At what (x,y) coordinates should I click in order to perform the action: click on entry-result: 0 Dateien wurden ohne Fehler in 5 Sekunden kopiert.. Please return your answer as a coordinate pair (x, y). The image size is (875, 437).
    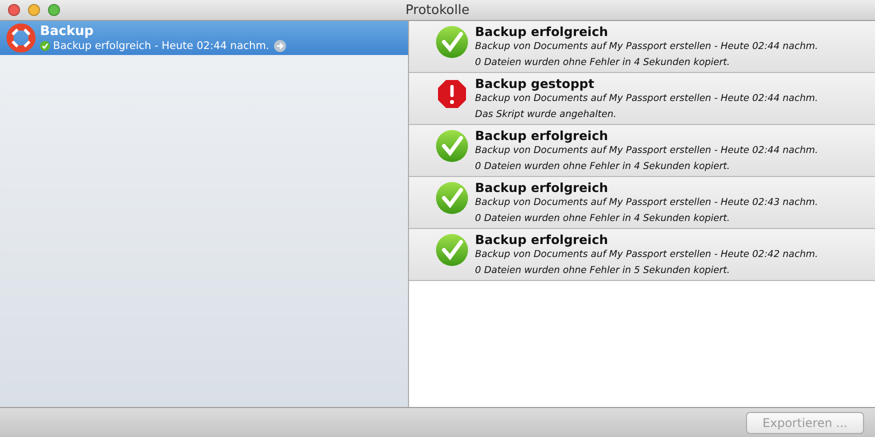
    Looking at the image, I should click on (603, 271).